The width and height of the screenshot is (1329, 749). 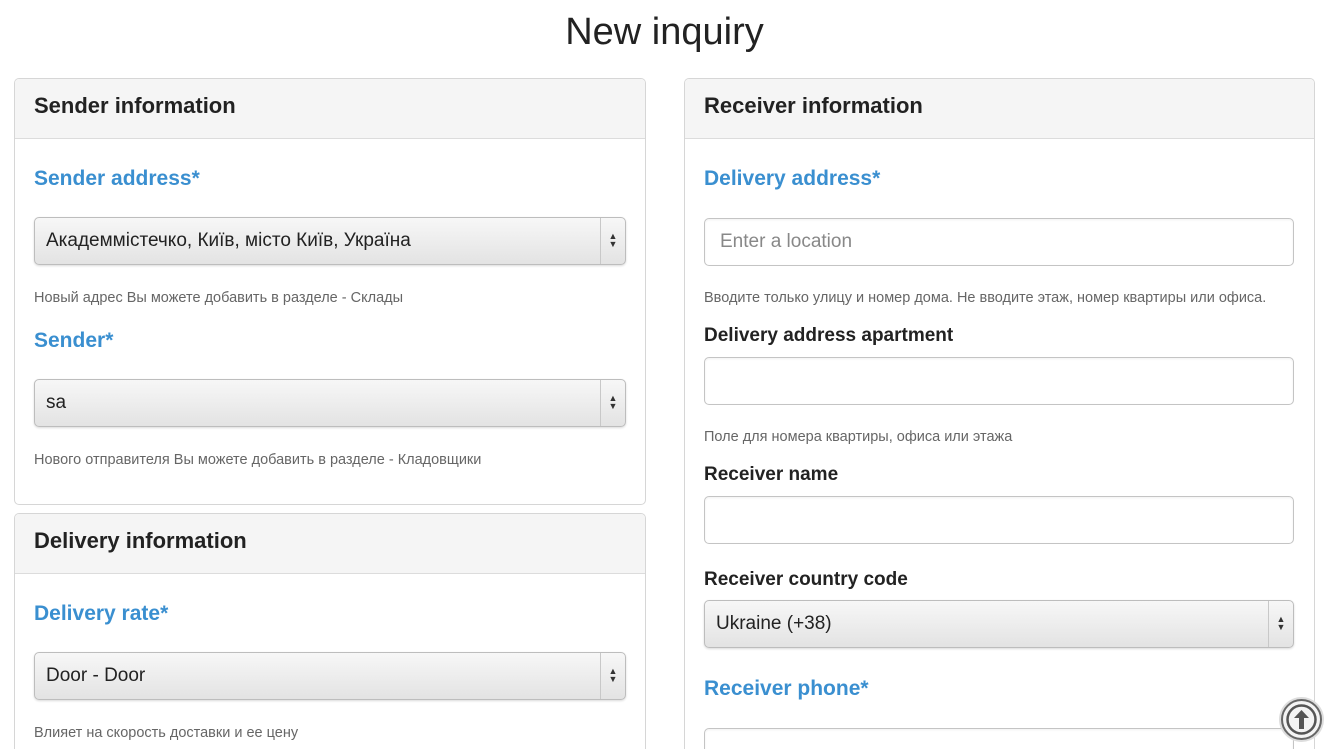 I want to click on apartment-input, so click(x=999, y=381).